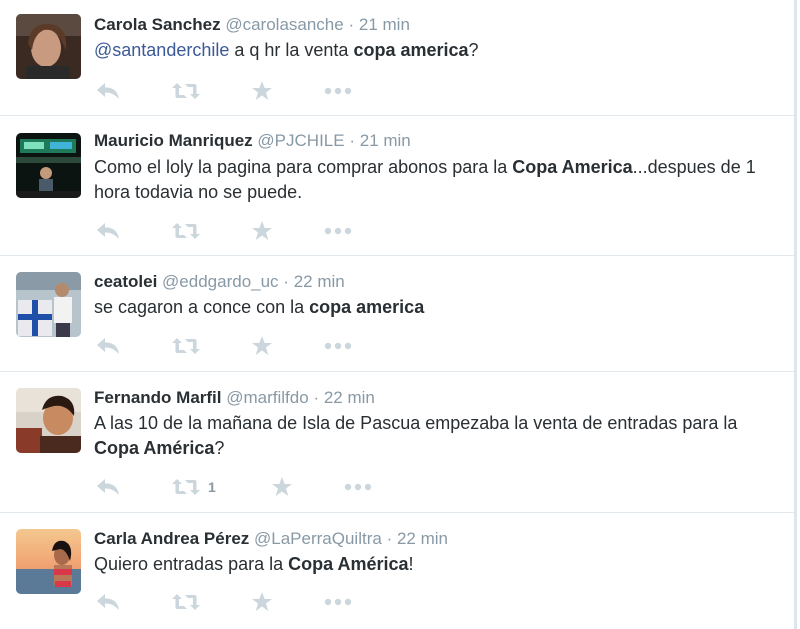  What do you see at coordinates (161, 50) in the screenshot?
I see `mention-link: @santanderchile` at bounding box center [161, 50].